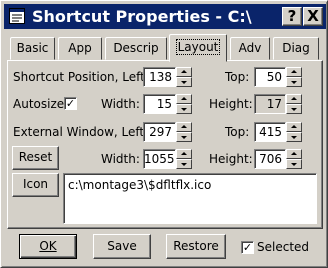  I want to click on tab-label: Basic, so click(32, 48).